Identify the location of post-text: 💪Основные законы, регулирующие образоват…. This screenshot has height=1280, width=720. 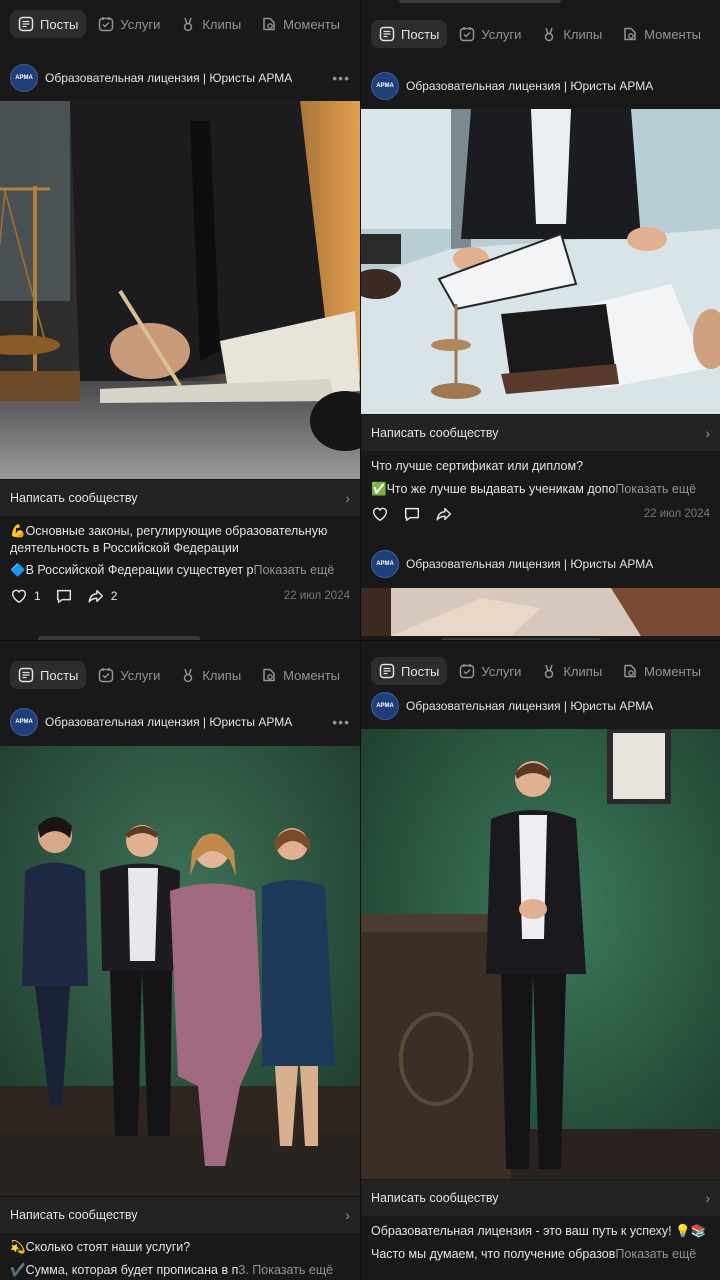
(180, 551).